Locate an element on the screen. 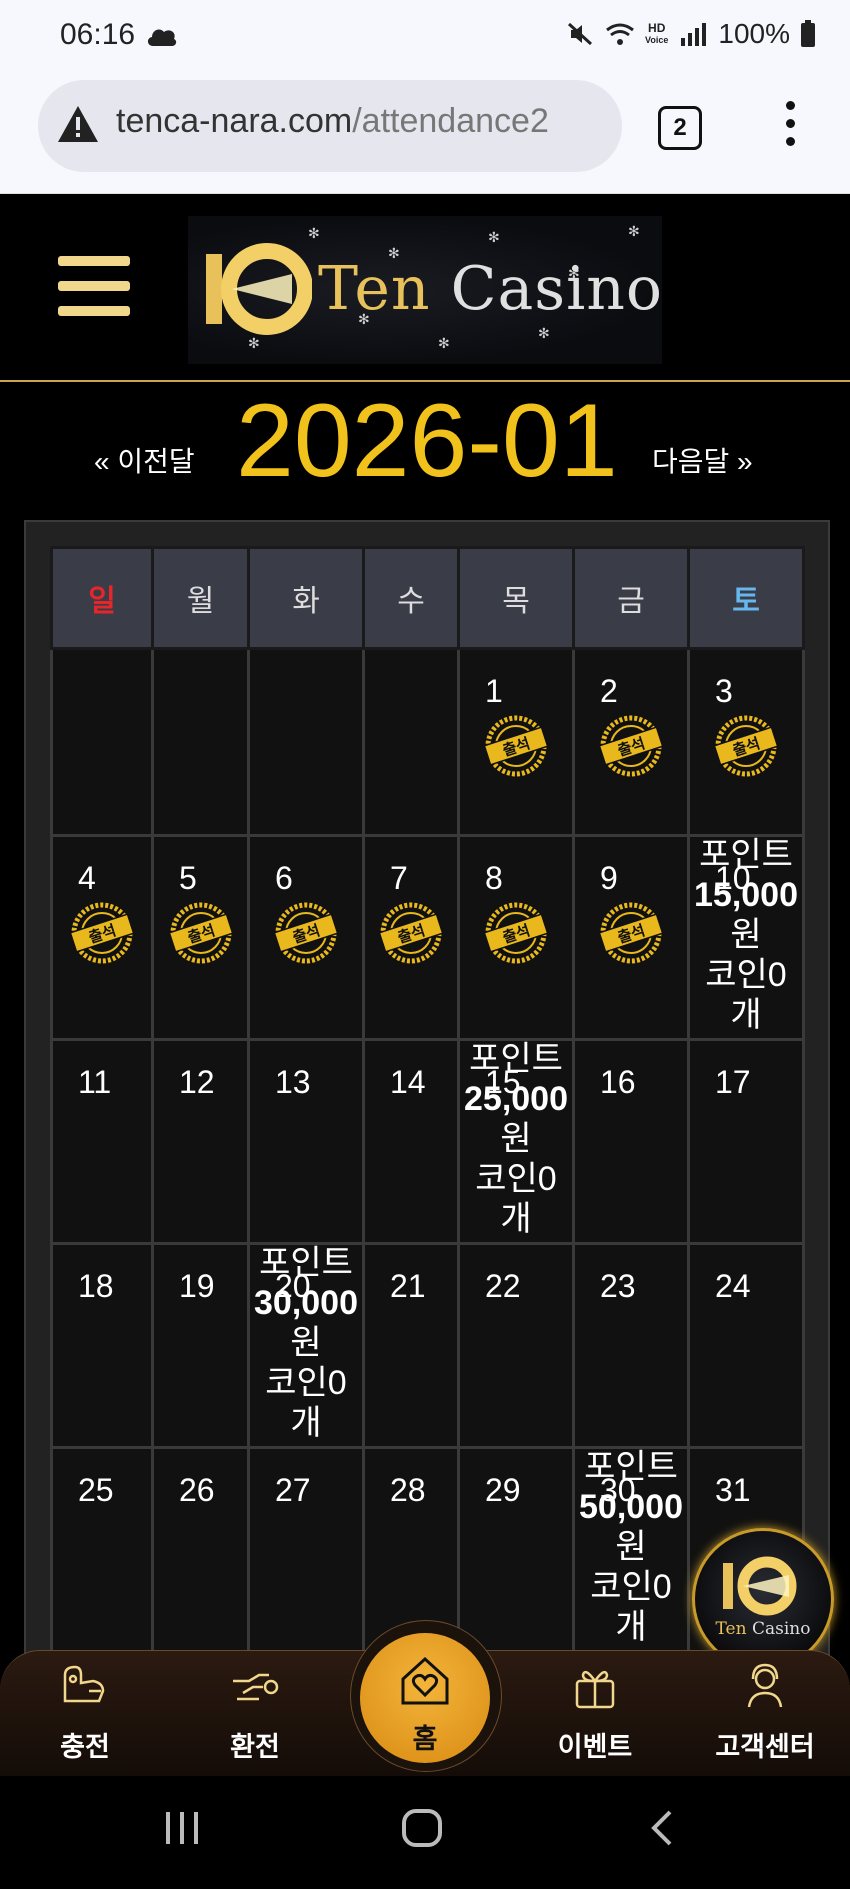 The width and height of the screenshot is (850, 1889). reward-amount: 50,000 is located at coordinates (631, 1507).